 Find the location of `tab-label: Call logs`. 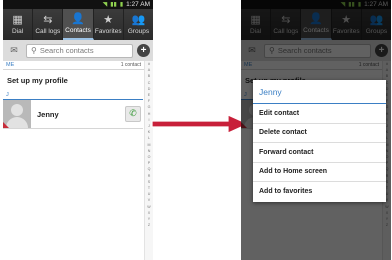

tab-label: Call logs is located at coordinates (48, 31).